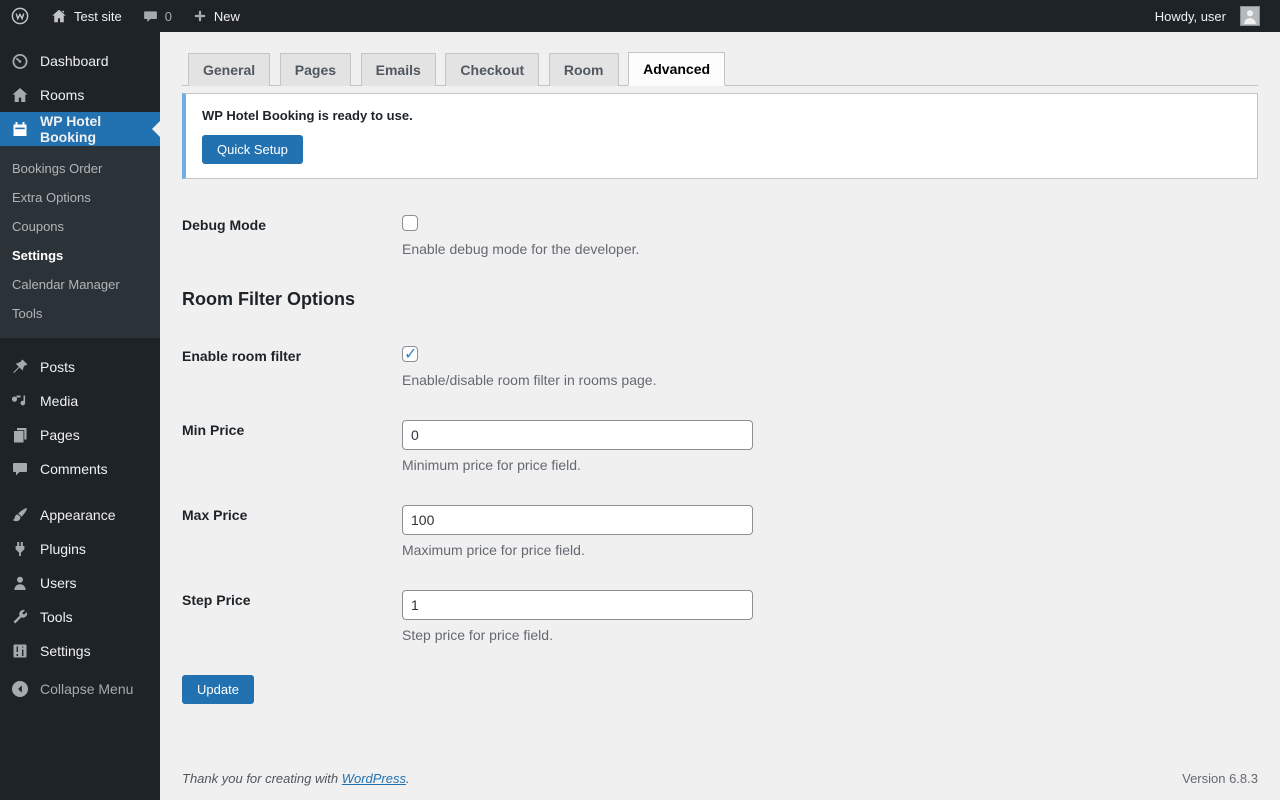  Describe the element at coordinates (20, 95) in the screenshot. I see `rooms-icon` at that location.